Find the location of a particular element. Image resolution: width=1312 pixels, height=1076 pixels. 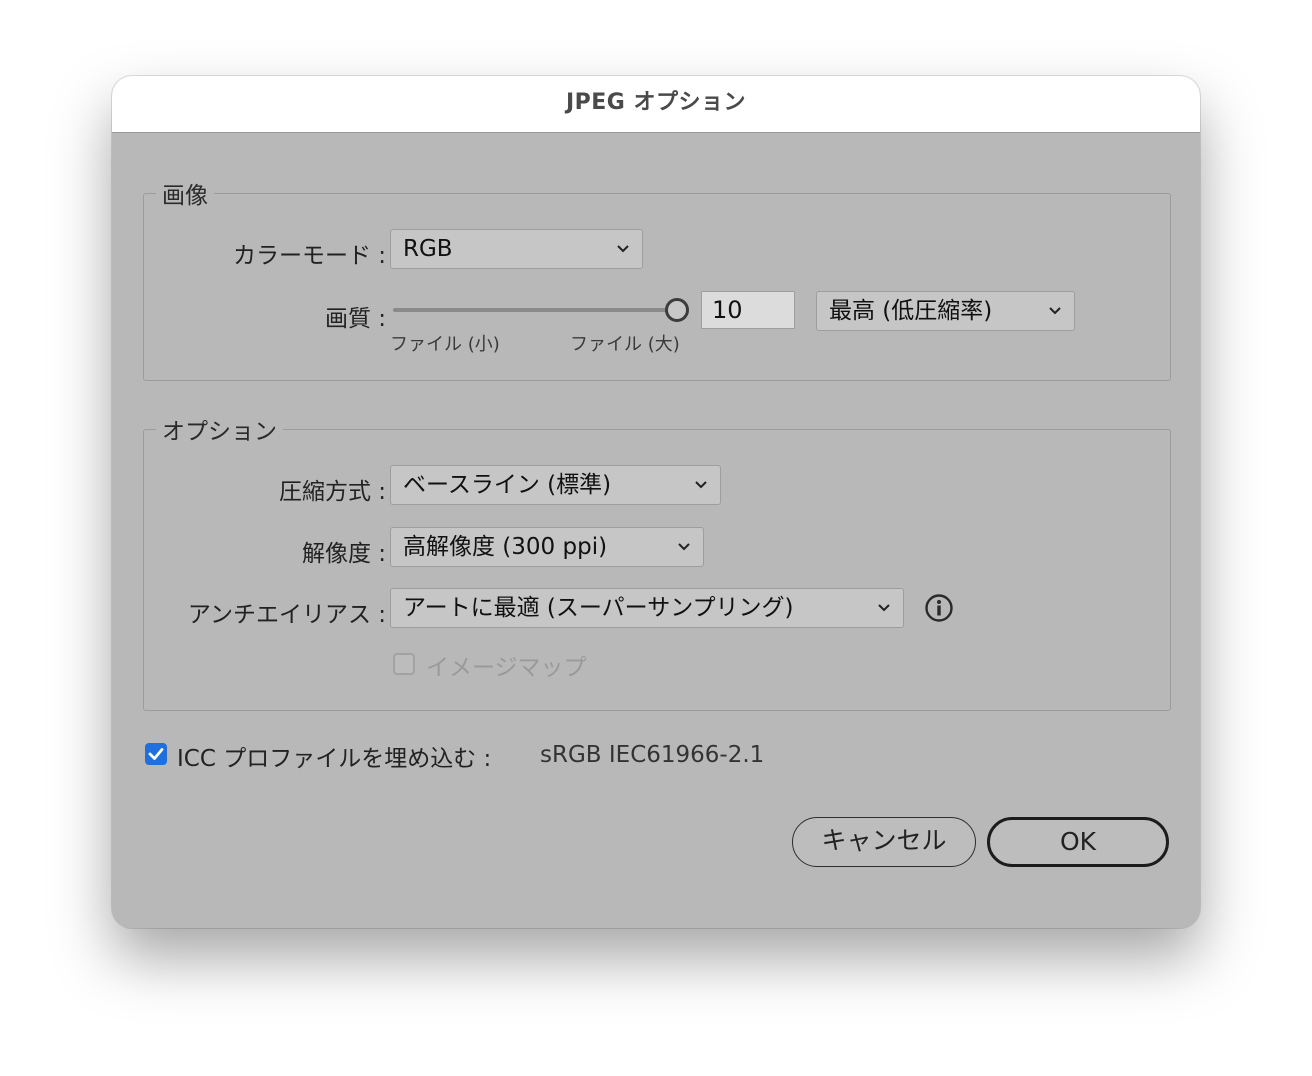

color-mode-select: RGB is located at coordinates (516, 249).